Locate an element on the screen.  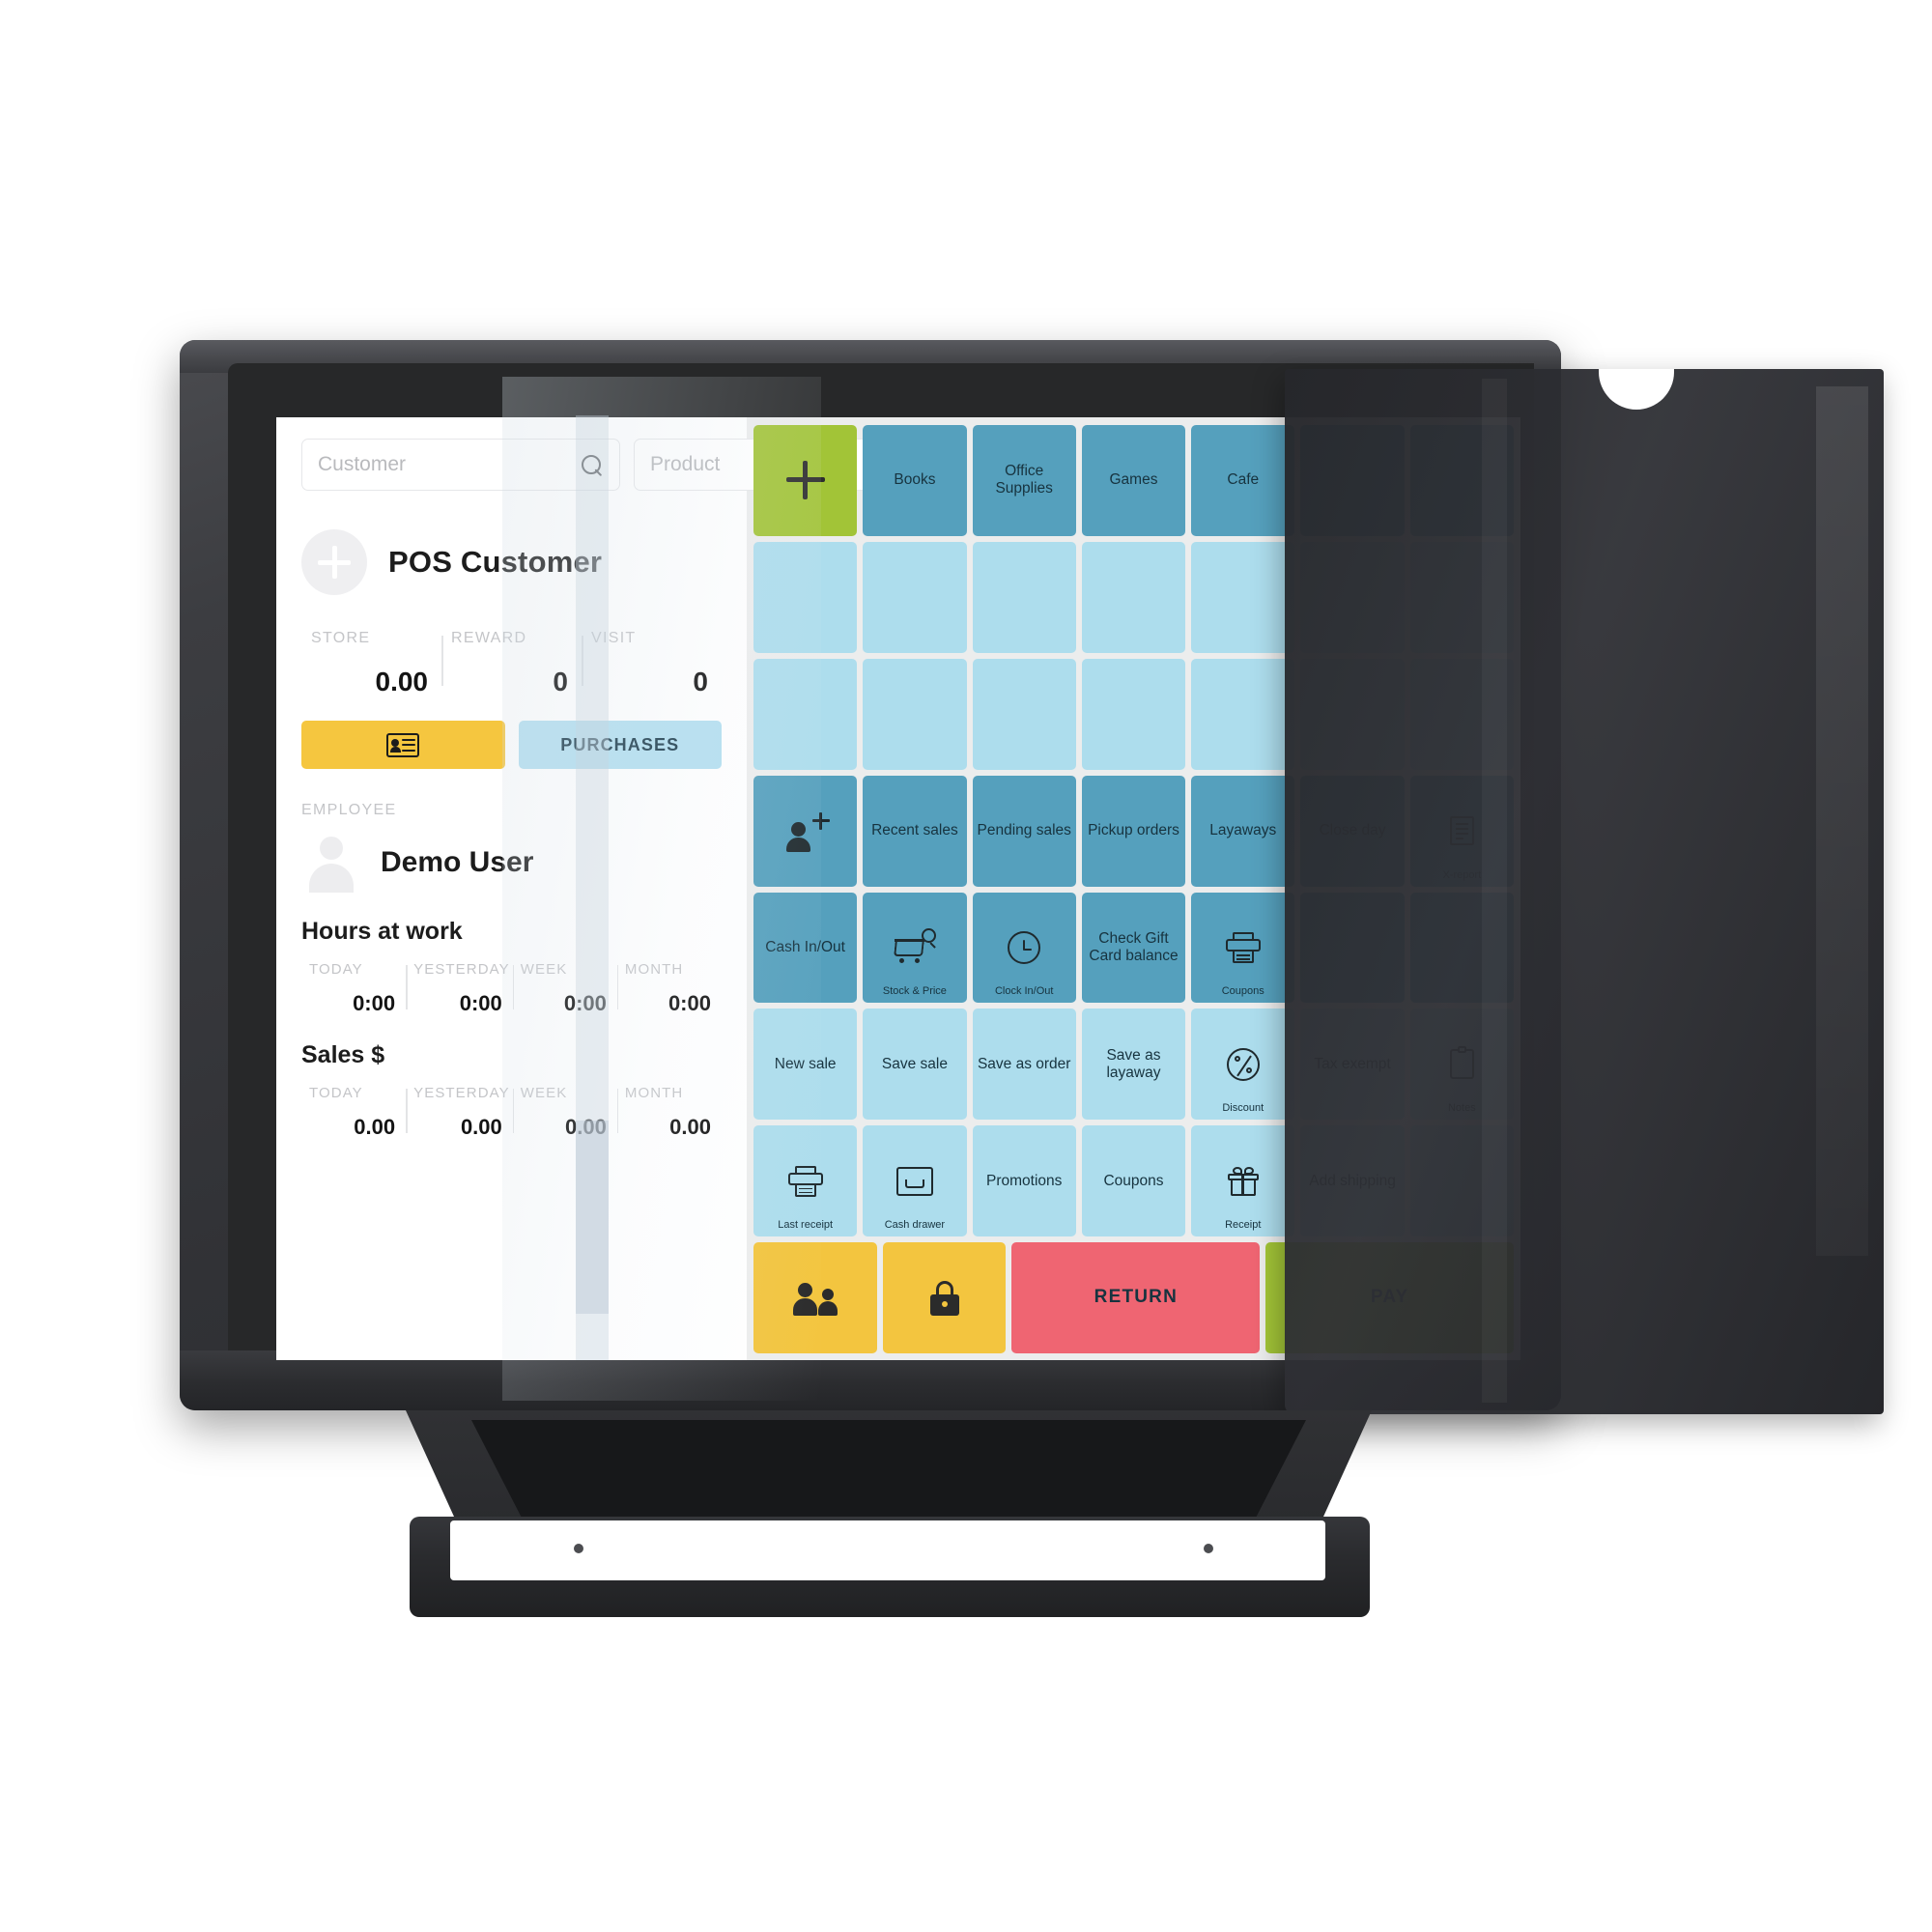
tile-caption: Cash drawer is located at coordinates (915, 1225).